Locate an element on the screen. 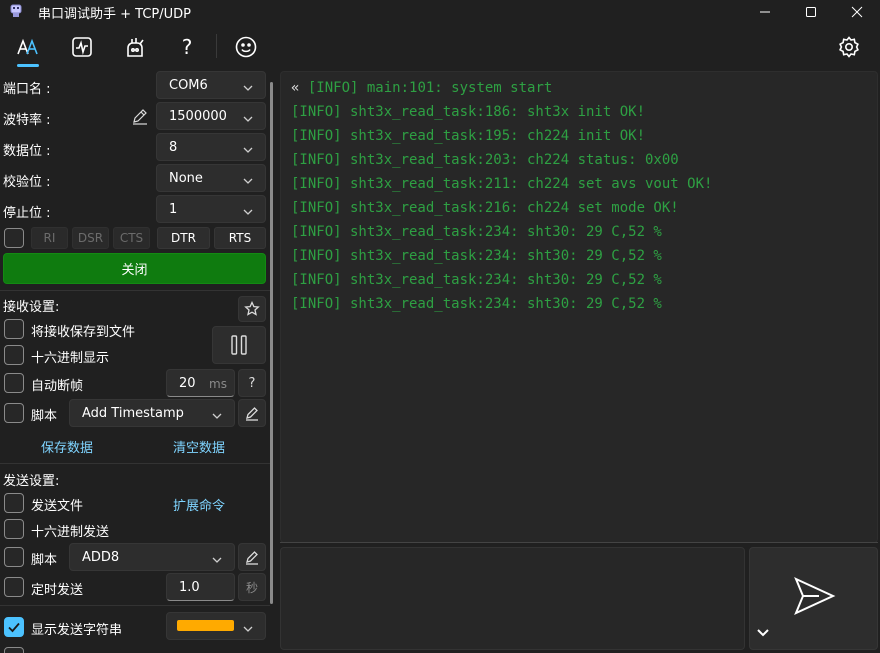  port-value: COM6 is located at coordinates (188, 85).